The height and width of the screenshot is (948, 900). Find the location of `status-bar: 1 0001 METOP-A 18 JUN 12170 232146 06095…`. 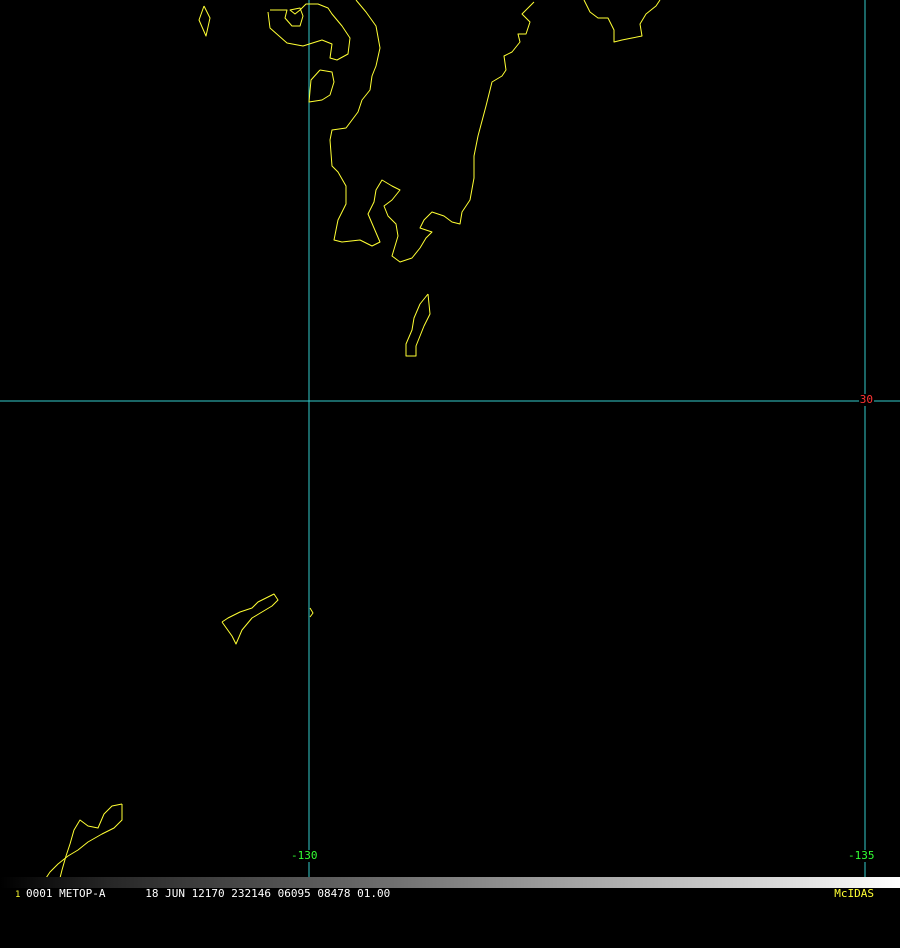

status-bar: 1 0001 METOP-A 18 JUN 12170 232146 06095… is located at coordinates (450, 888).